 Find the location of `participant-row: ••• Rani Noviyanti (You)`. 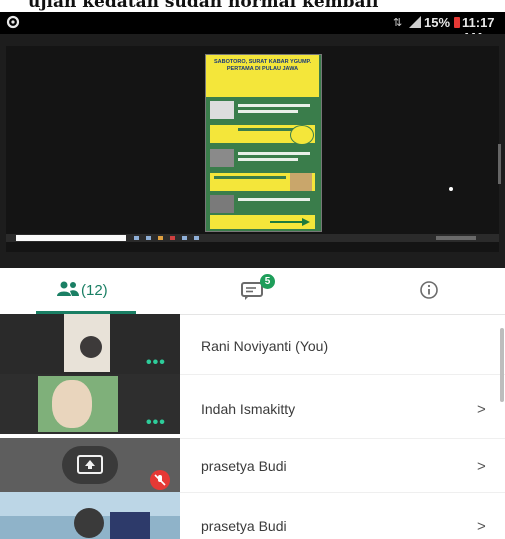

participant-row: ••• Rani Noviyanti (You) is located at coordinates (252, 344).